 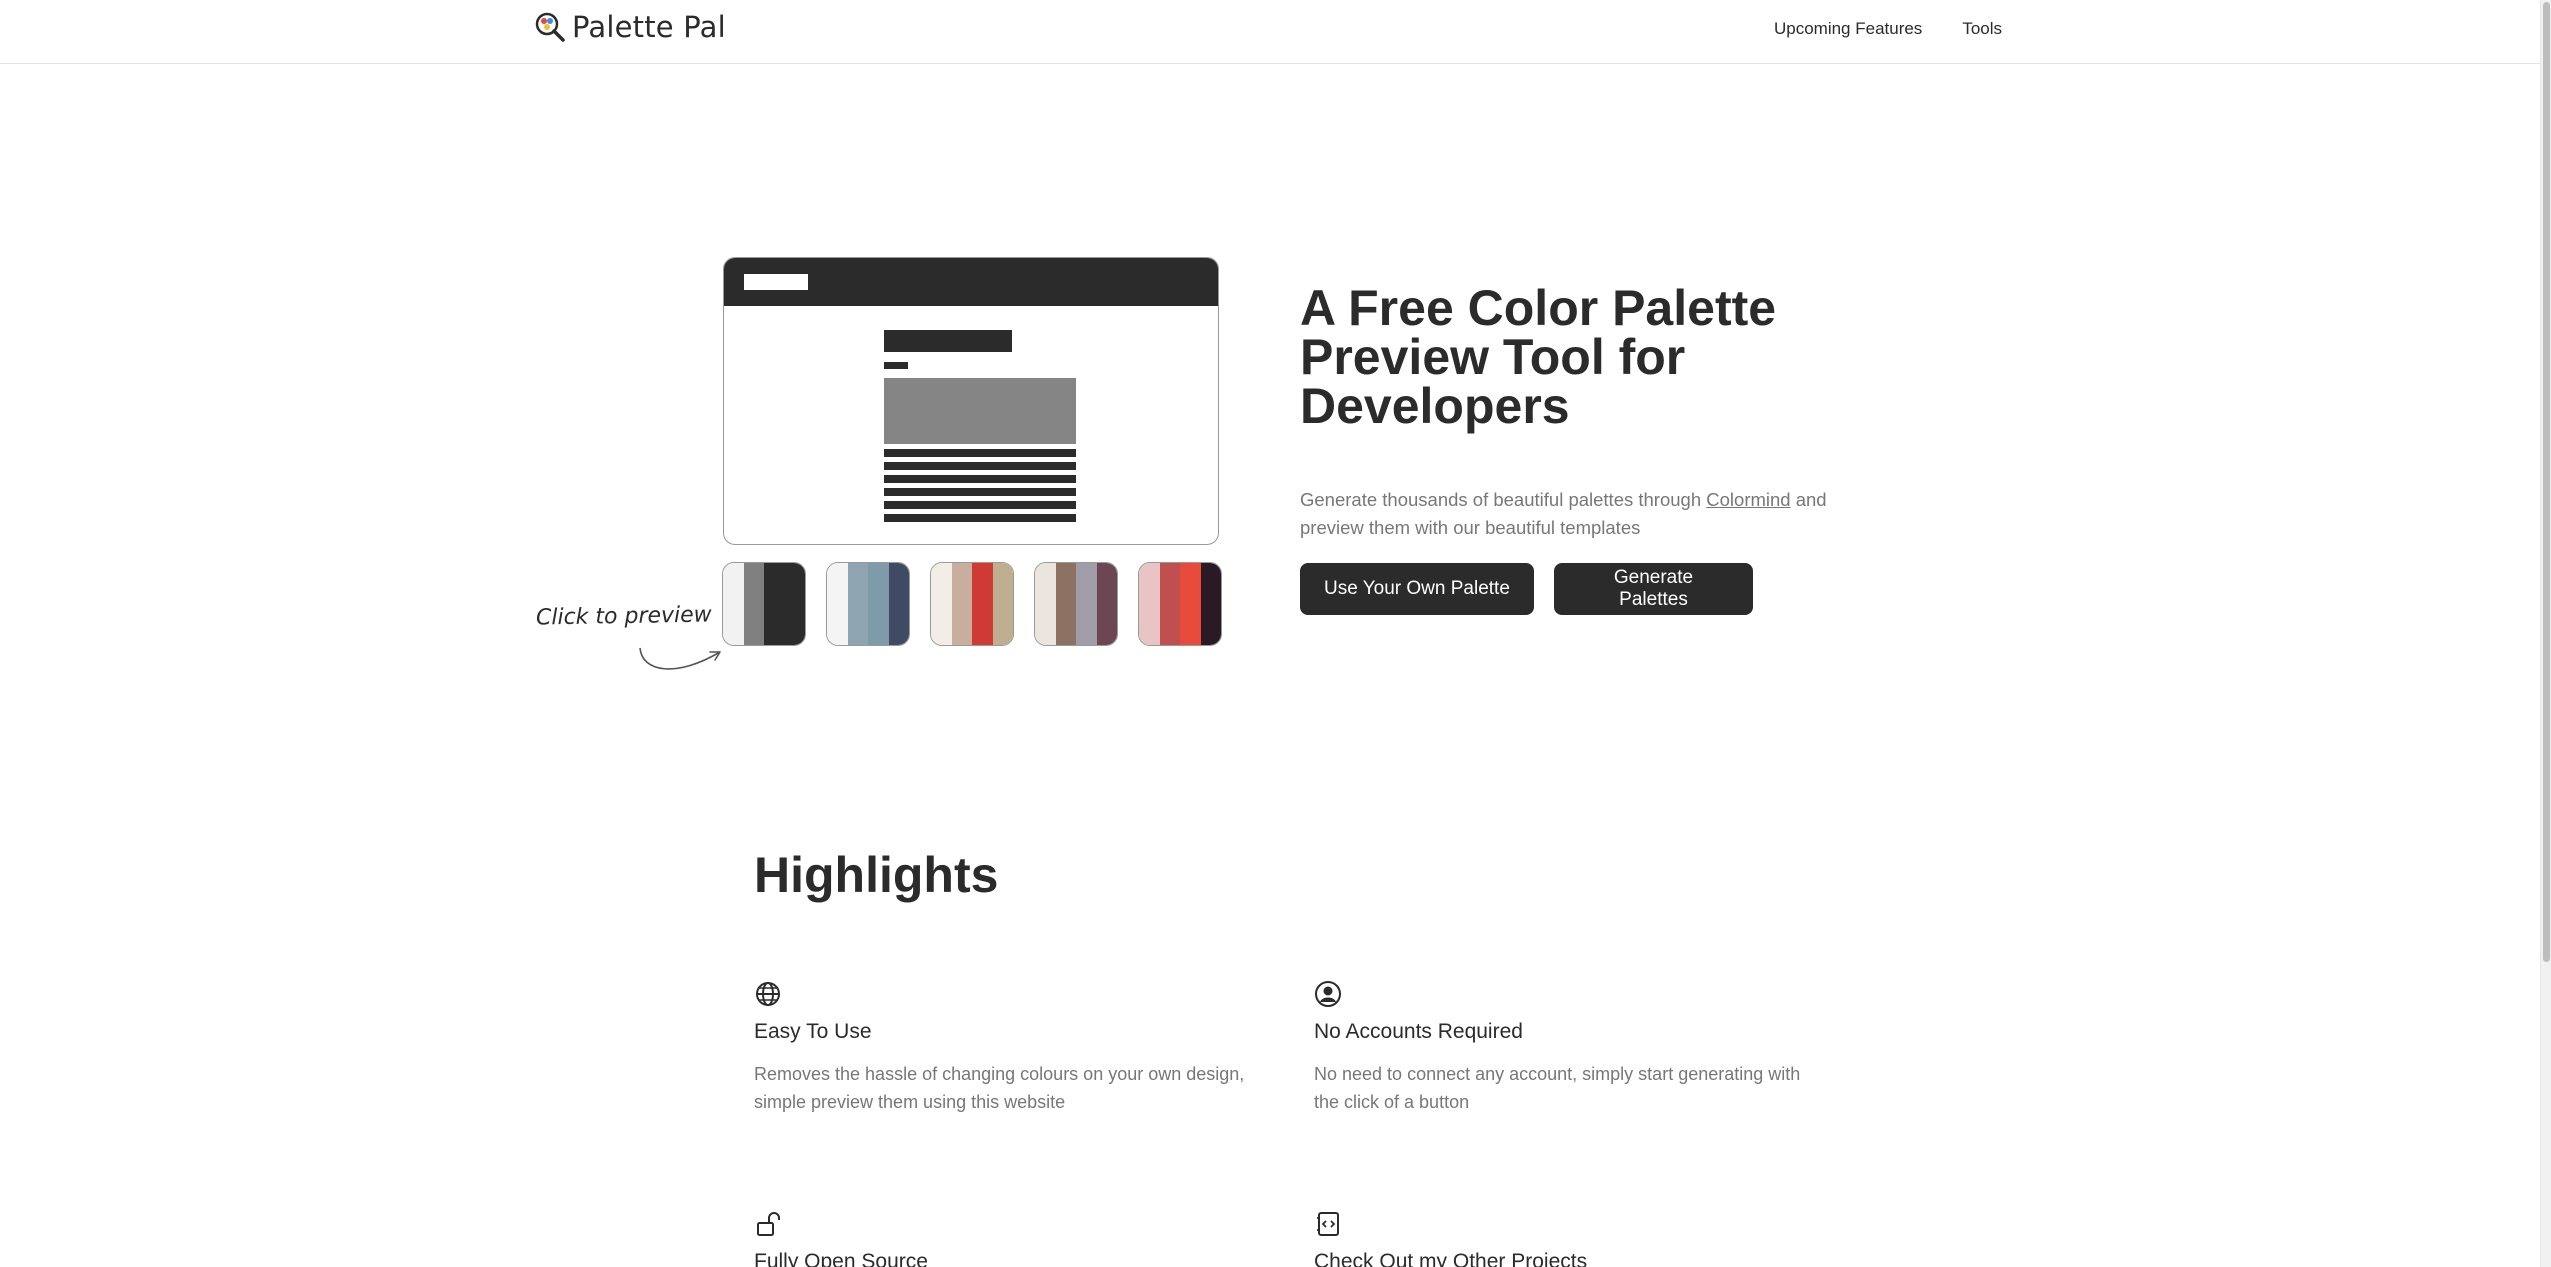 I want to click on highlights-title: Highlights, so click(x=876, y=875).